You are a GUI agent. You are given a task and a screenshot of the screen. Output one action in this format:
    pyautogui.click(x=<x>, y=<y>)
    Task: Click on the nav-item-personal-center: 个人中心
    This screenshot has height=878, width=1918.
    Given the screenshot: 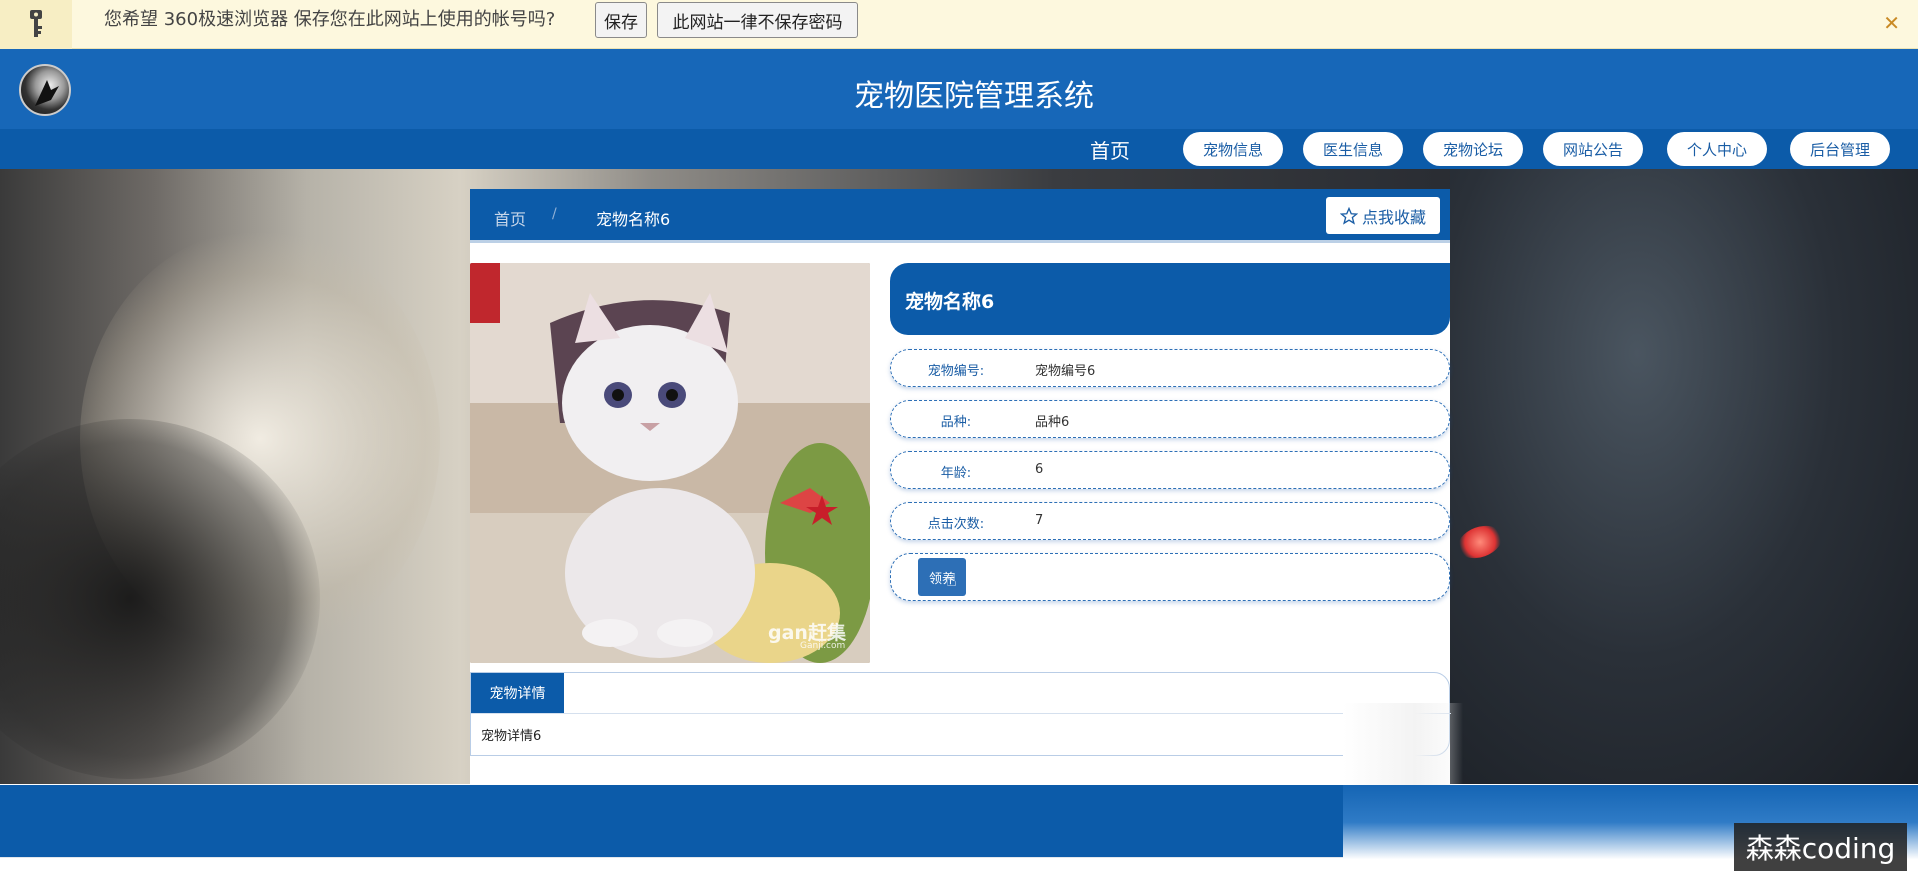 What is the action you would take?
    pyautogui.click(x=1717, y=149)
    